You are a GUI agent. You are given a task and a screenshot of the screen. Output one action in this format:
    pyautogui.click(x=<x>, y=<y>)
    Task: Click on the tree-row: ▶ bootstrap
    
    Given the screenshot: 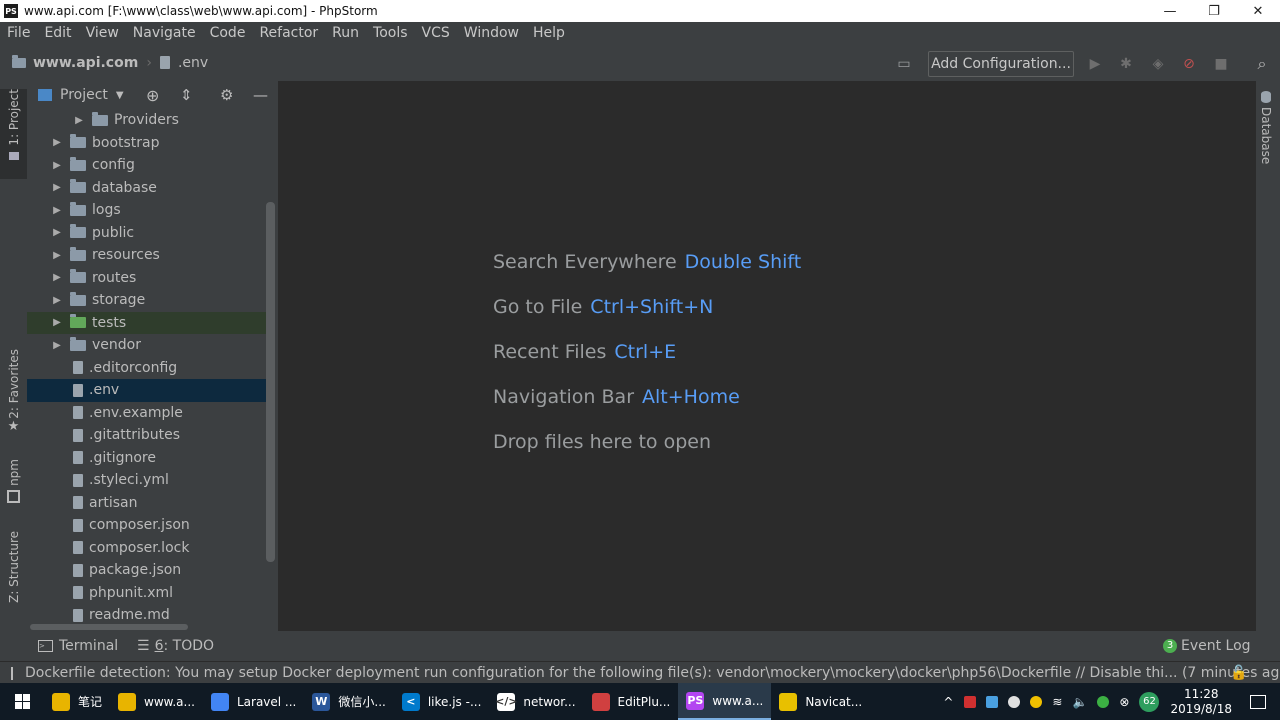 What is the action you would take?
    pyautogui.click(x=147, y=143)
    